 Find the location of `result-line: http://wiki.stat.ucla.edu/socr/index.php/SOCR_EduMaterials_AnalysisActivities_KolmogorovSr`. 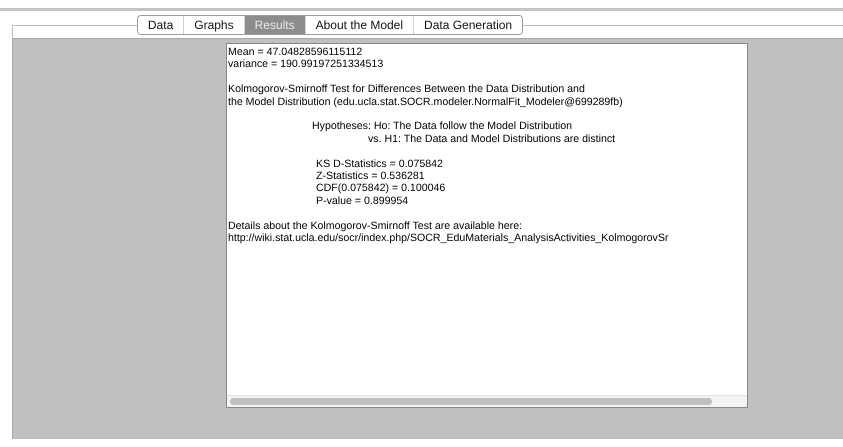

result-line: http://wiki.stat.ucla.edu/socr/index.php/SOCR_EduMaterials_AnalysisActivities_KolmogorovSr is located at coordinates (448, 238).